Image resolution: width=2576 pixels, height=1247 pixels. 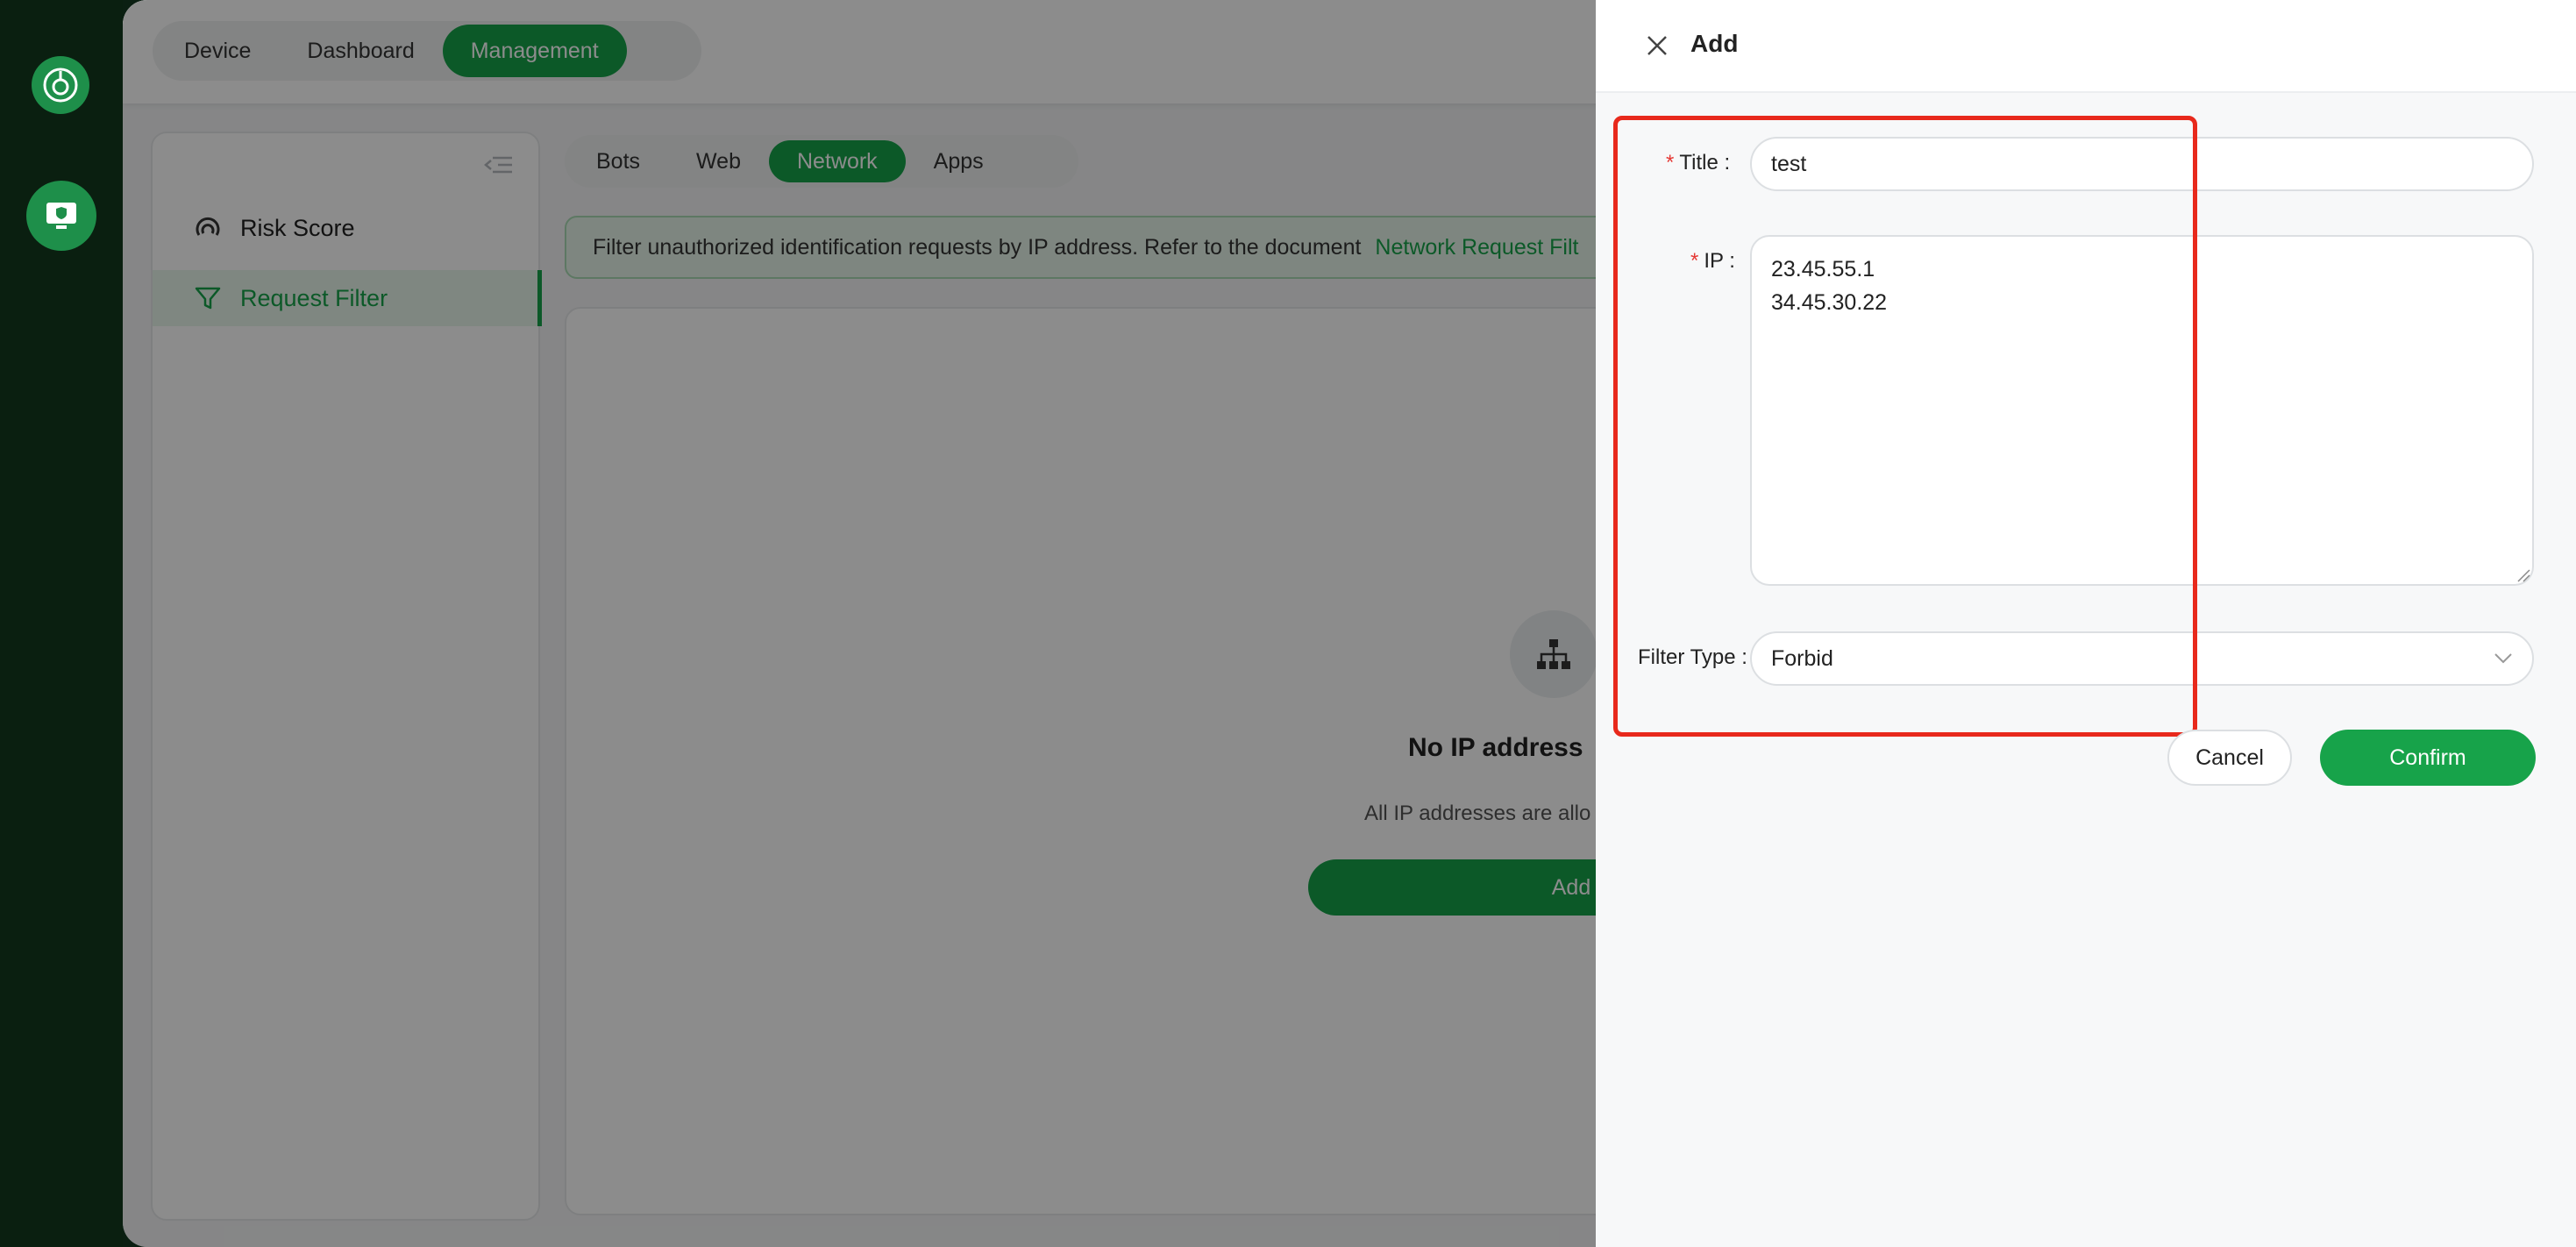 I want to click on ip-label: * IP :, so click(x=1712, y=261).